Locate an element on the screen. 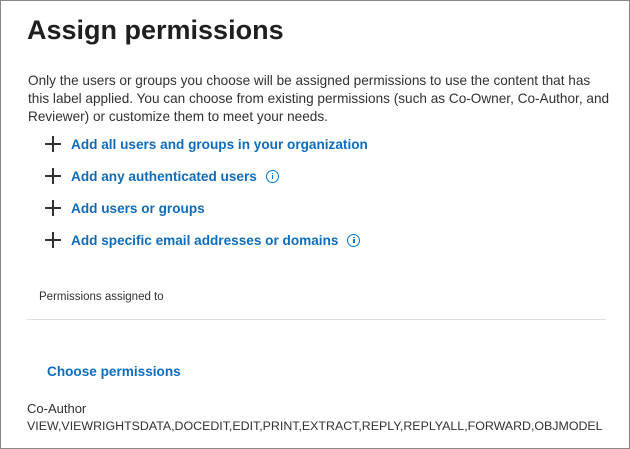 The image size is (630, 449). add-email-domains-label: Add specific email addresses or domains is located at coordinates (205, 240).